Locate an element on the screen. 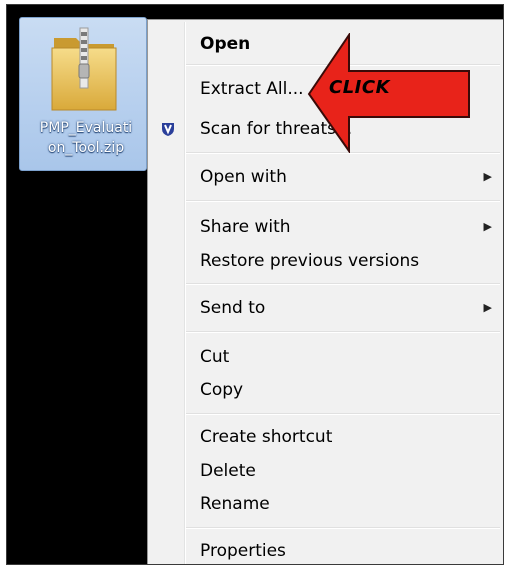  menu-item-label: Send to is located at coordinates (233, 308).